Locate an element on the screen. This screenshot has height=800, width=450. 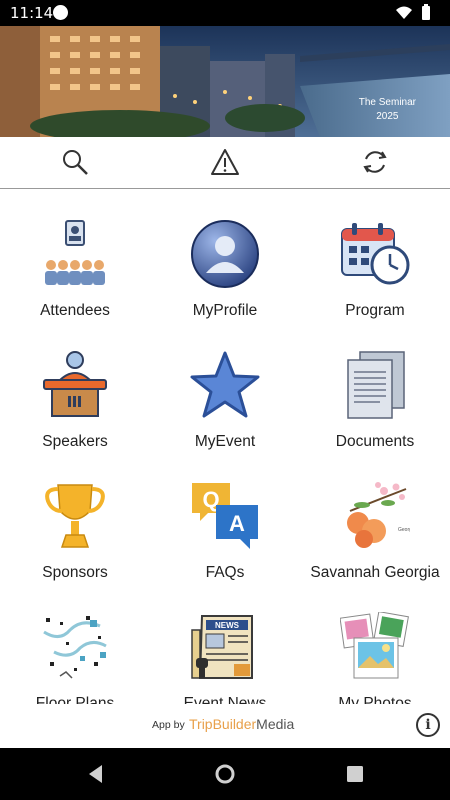
svg-text: NEWS is located at coordinates (227, 625).